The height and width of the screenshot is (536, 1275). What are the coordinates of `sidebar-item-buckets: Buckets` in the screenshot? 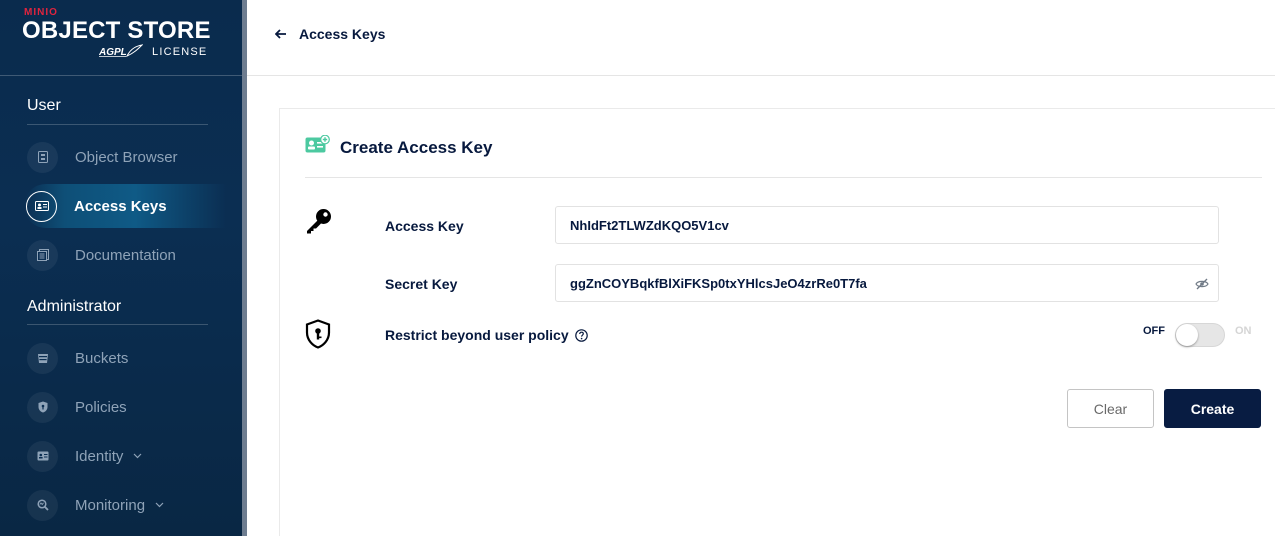 It's located at (127, 358).